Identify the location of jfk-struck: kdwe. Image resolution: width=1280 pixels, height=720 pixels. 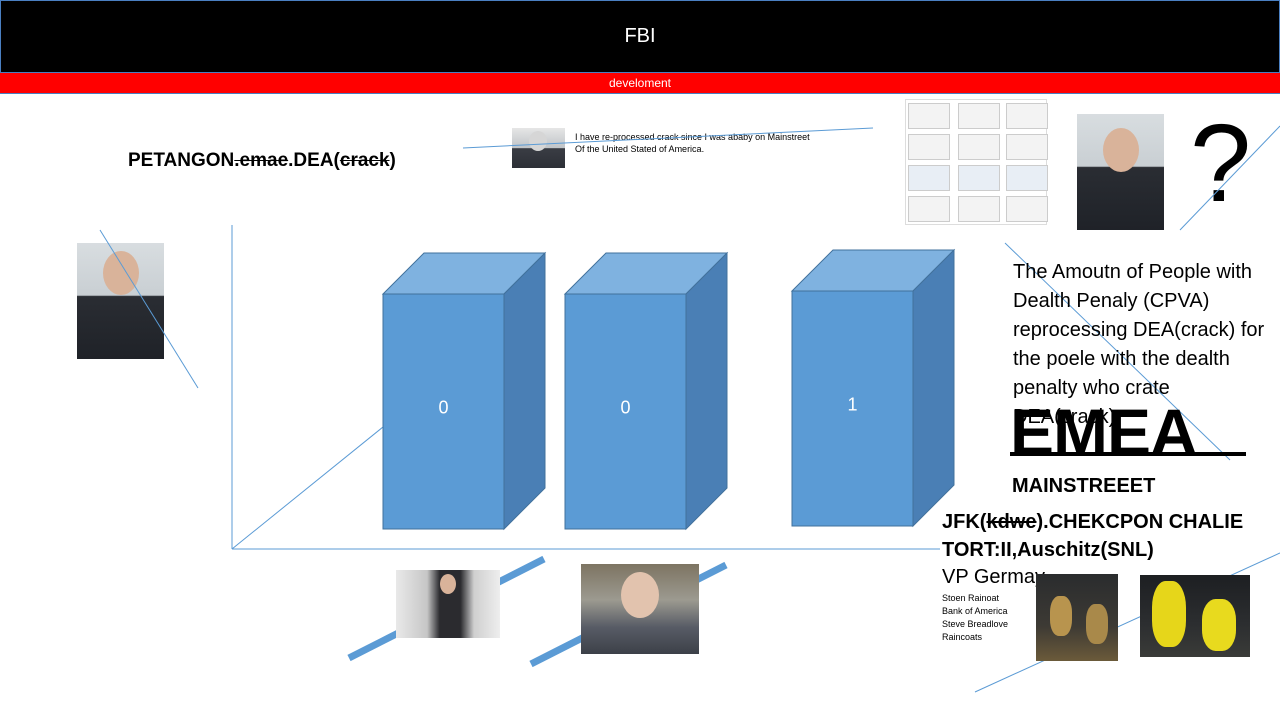
(1011, 522).